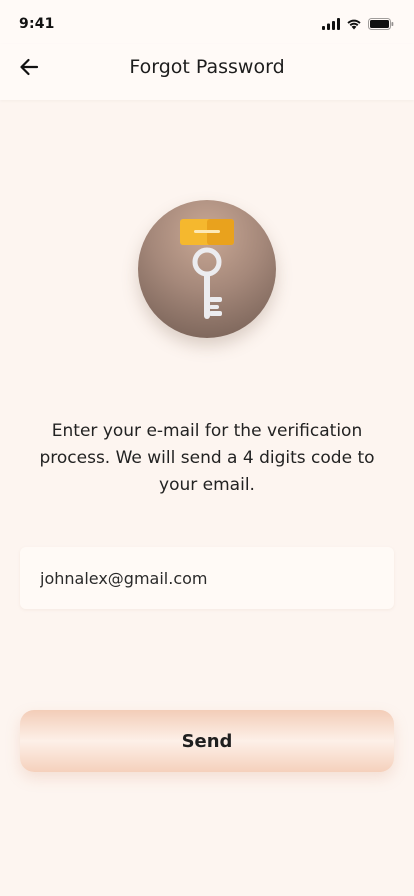 This screenshot has width=414, height=896. Describe the element at coordinates (37, 24) in the screenshot. I see `status-time: 9:41` at that location.